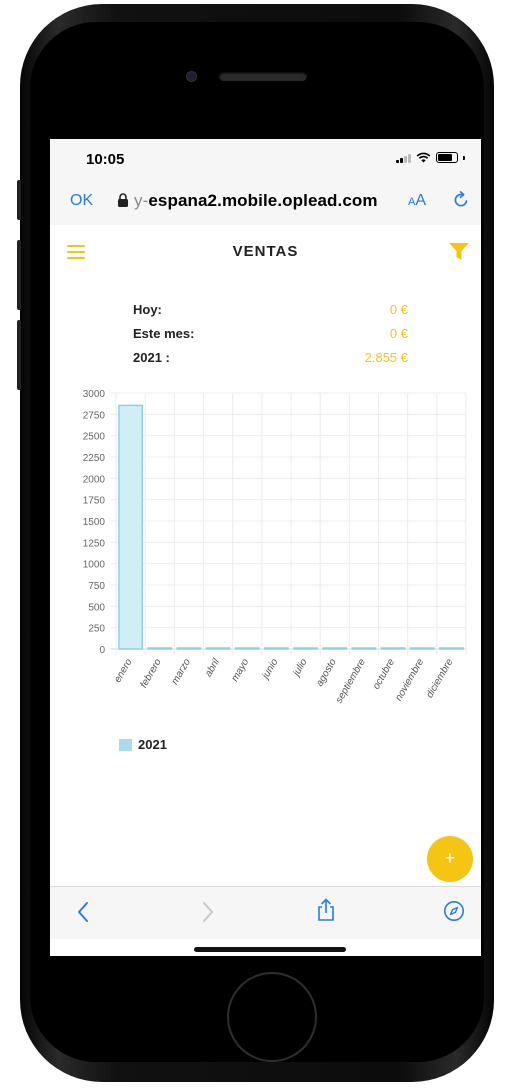 The image size is (513, 1088). What do you see at coordinates (151, 673) in the screenshot?
I see `x-tick-label: febrero` at bounding box center [151, 673].